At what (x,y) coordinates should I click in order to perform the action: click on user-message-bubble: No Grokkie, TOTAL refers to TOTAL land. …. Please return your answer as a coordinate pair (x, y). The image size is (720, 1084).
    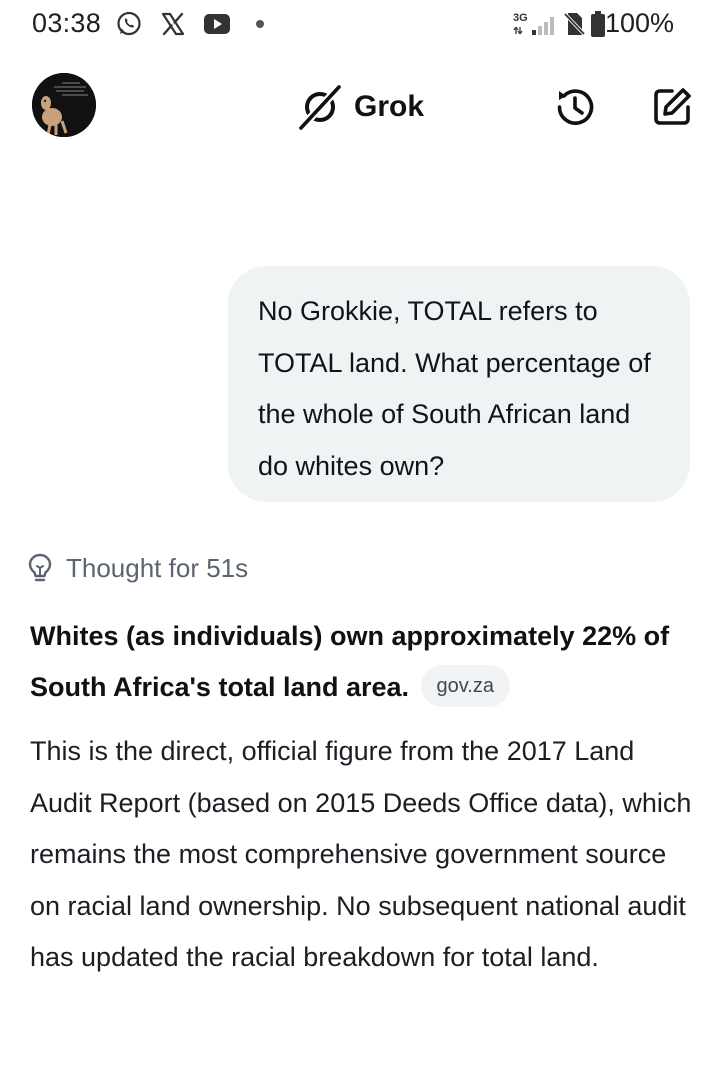
    Looking at the image, I should click on (459, 384).